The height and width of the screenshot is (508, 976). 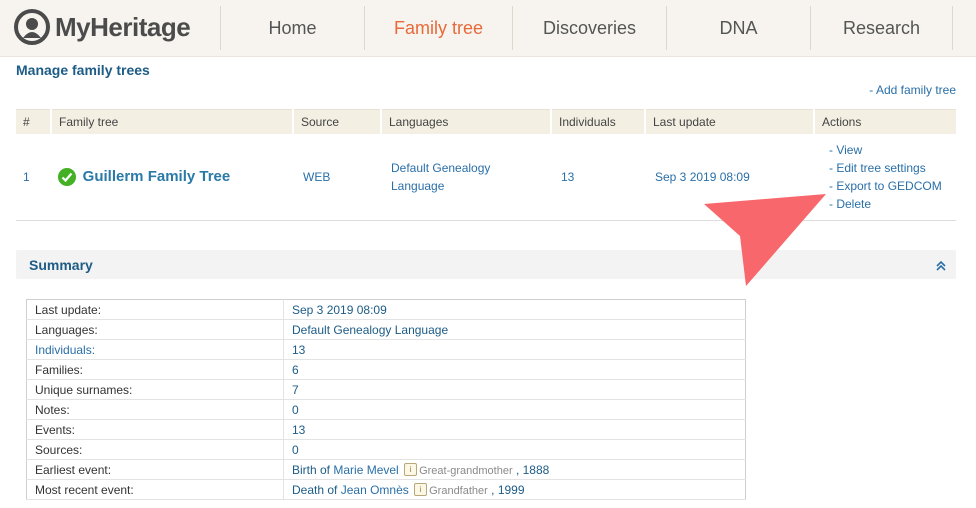 I want to click on nav-dna-label: DNA, so click(x=738, y=27).